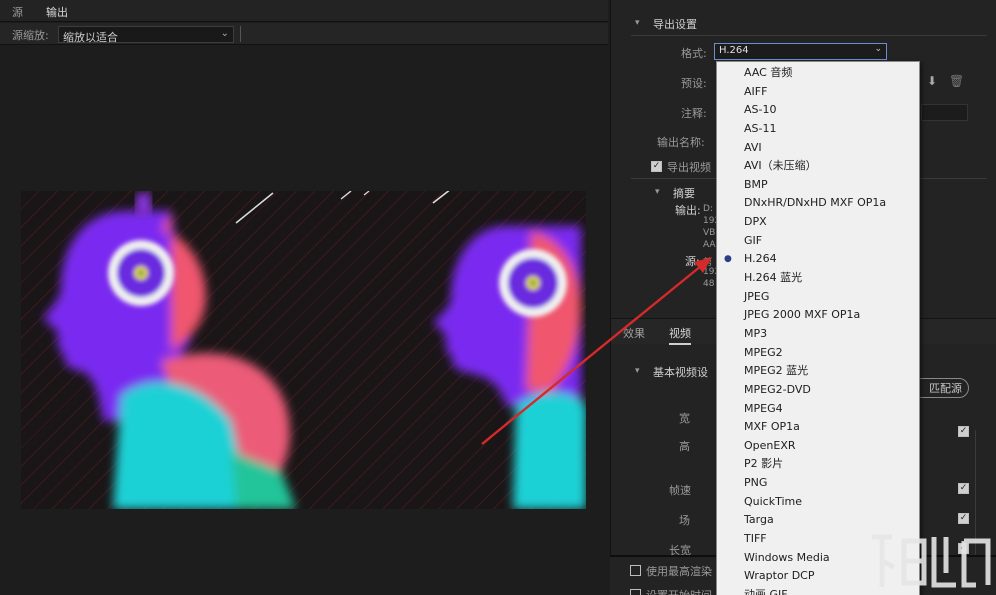 The image size is (996, 595). I want to click on format-option: QuickTime, so click(818, 502).